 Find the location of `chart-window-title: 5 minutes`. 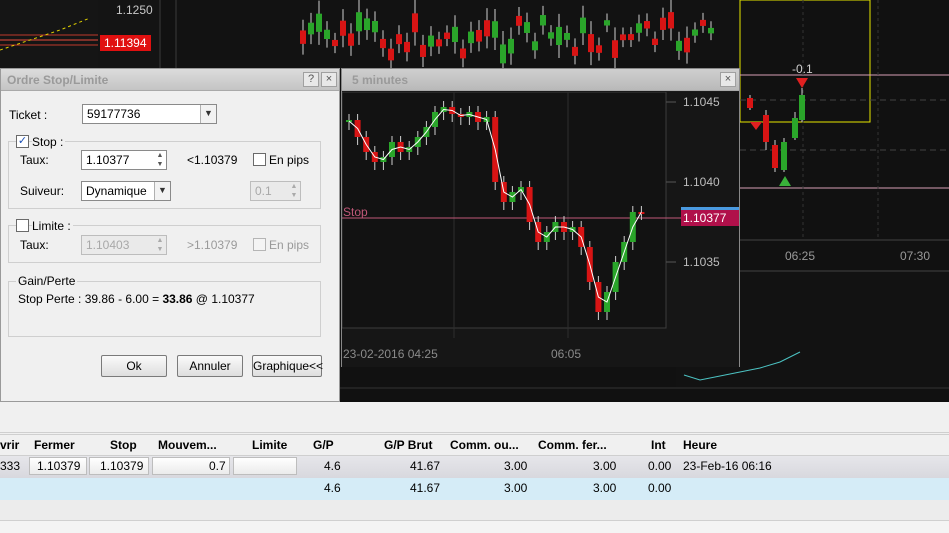

chart-window-title: 5 minutes is located at coordinates (380, 80).